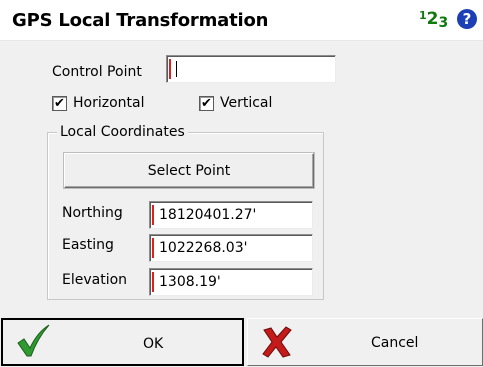 Image resolution: width=483 pixels, height=367 pixels. Describe the element at coordinates (395, 343) in the screenshot. I see `cancel-label: Cancel` at that location.